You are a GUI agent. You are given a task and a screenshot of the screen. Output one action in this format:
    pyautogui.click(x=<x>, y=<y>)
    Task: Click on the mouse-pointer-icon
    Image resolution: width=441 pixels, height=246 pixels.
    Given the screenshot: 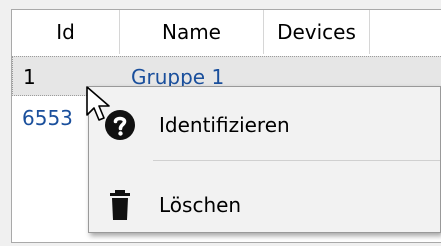 What is the action you would take?
    pyautogui.click(x=98, y=103)
    